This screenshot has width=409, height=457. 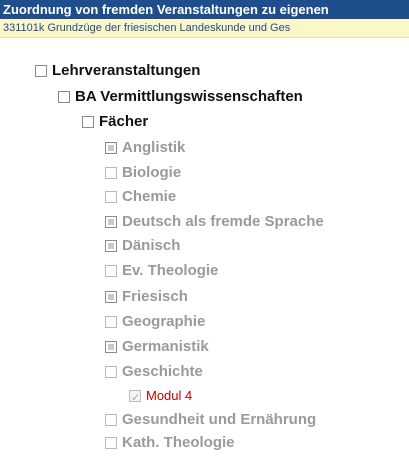 I want to click on tree-node-friesisch: Friesisch, so click(x=146, y=297).